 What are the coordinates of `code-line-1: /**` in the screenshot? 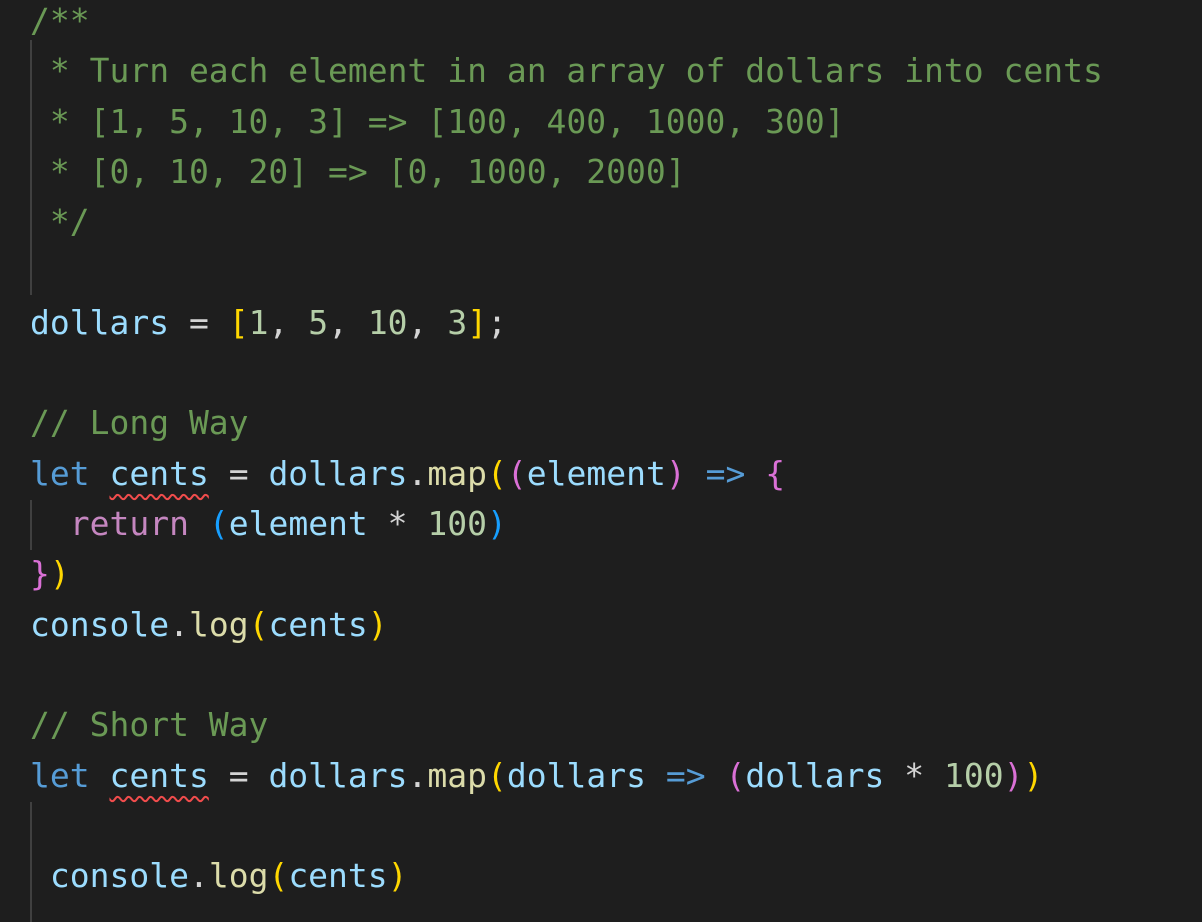 It's located at (60, 23).